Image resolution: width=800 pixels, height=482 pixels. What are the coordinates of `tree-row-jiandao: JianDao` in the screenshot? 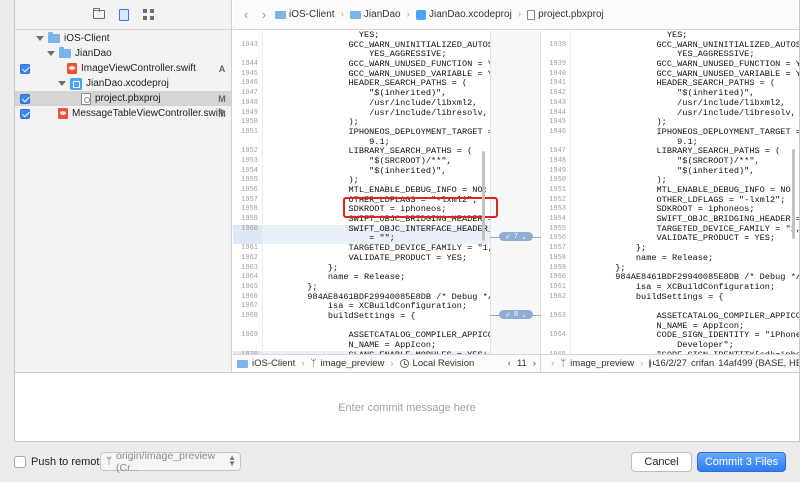 It's located at (123, 53).